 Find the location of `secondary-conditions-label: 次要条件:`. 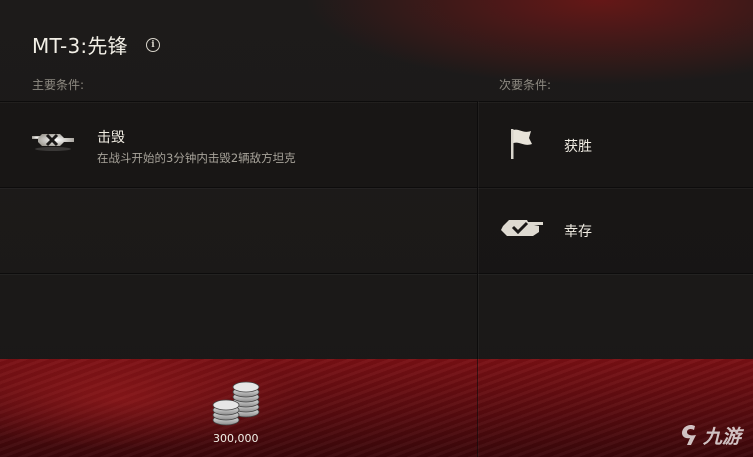

secondary-conditions-label: 次要条件: is located at coordinates (525, 85).